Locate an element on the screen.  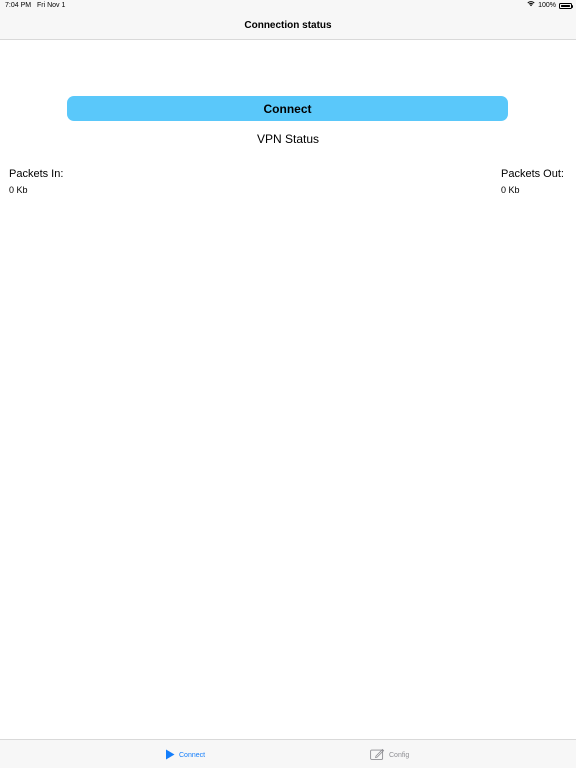
play-icon is located at coordinates (170, 755).